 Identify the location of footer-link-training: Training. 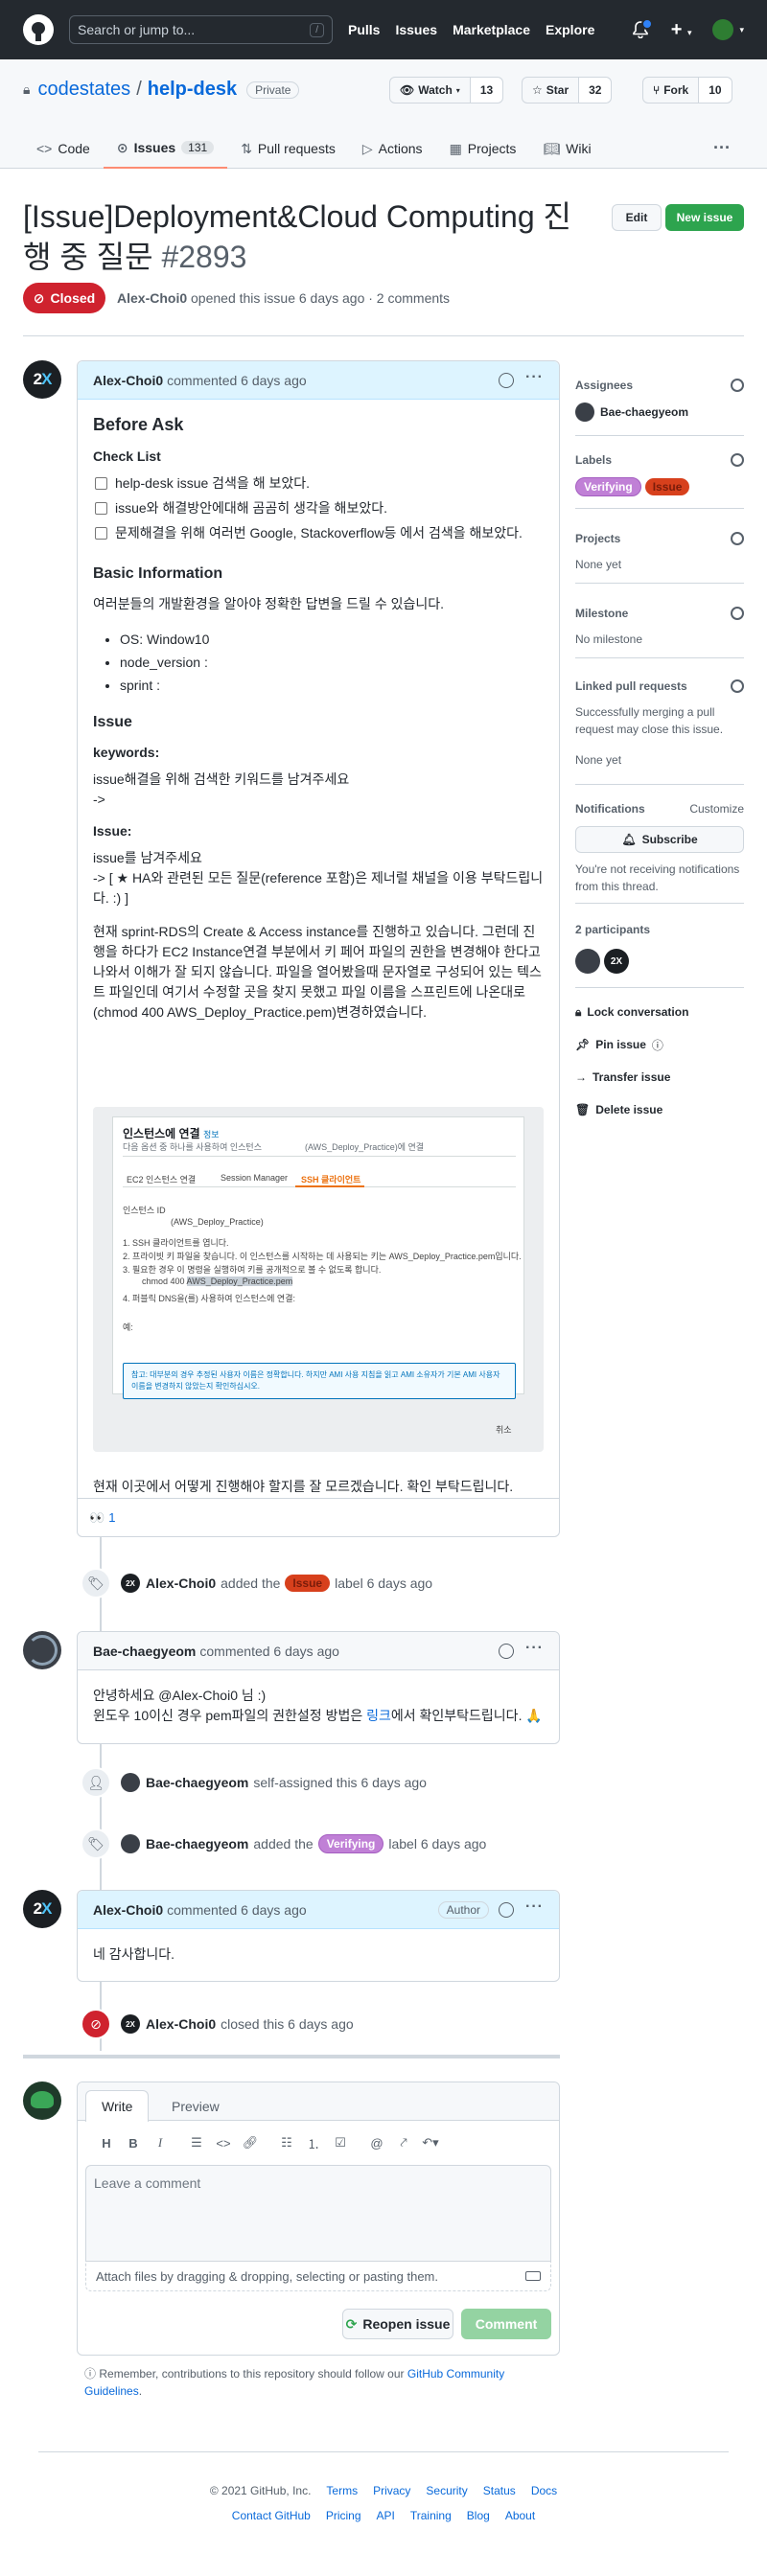
(431, 2515).